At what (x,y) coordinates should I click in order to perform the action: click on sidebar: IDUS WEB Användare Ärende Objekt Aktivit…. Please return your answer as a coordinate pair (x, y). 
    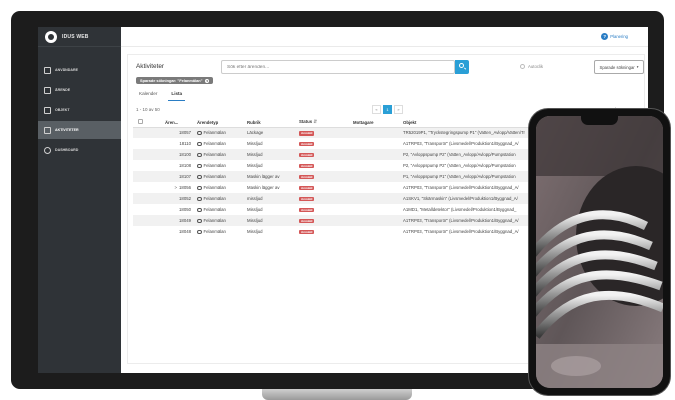
    Looking at the image, I should click on (79, 200).